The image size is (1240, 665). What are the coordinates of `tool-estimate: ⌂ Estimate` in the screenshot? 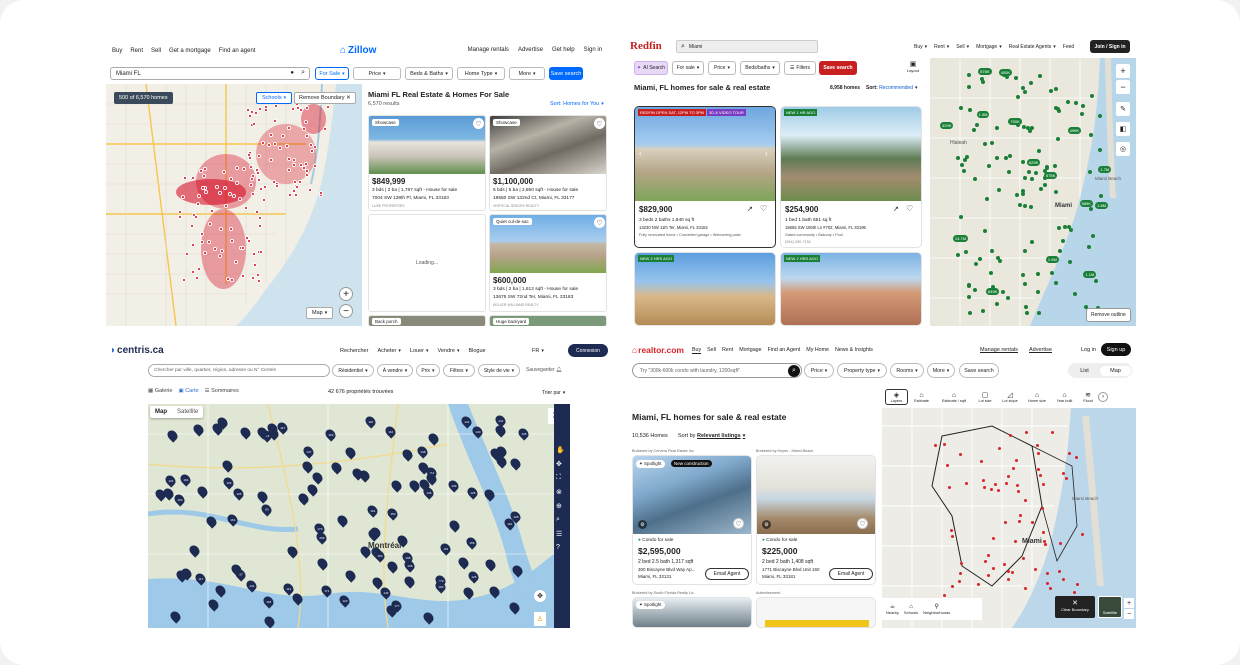 It's located at (921, 397).